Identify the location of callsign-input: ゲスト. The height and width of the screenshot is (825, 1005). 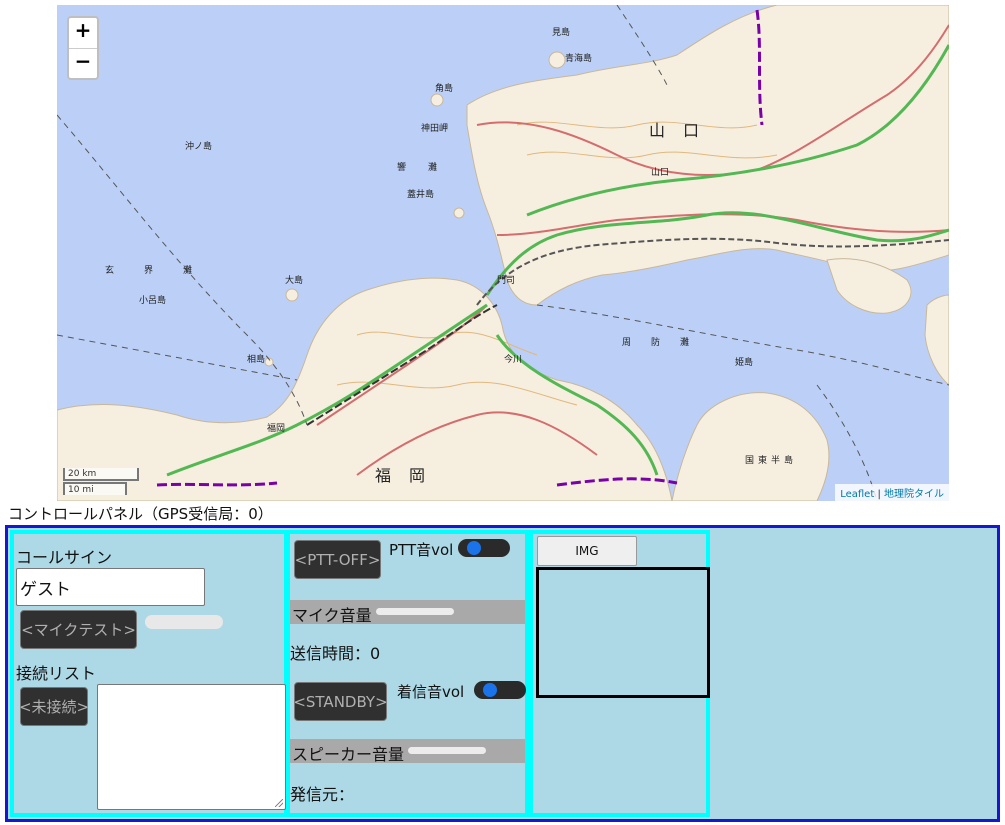
(110, 587).